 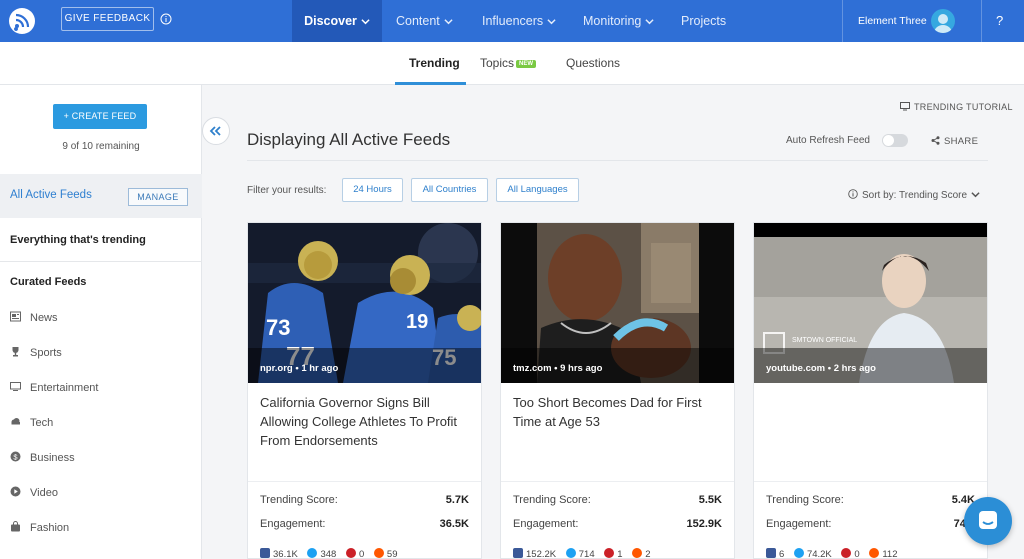 I want to click on sidebar-item-fashion: Fashion, so click(x=39, y=528).